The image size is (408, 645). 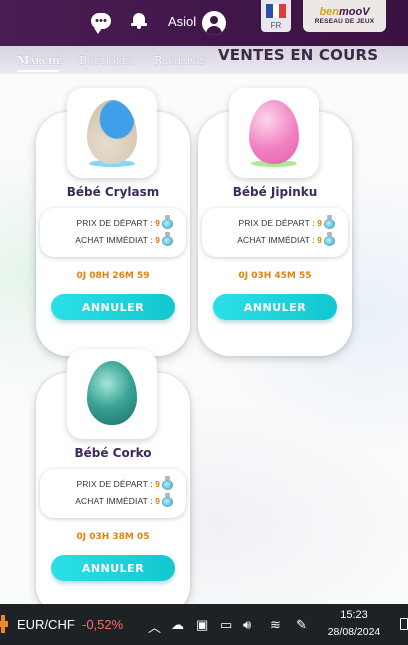 I want to click on egg-corko-icon, so click(x=112, y=393).